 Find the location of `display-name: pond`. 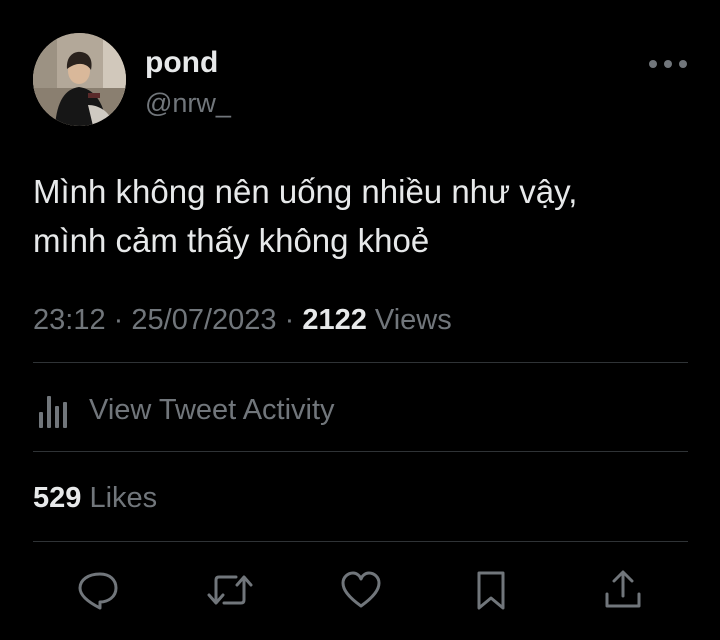

display-name: pond is located at coordinates (181, 63).